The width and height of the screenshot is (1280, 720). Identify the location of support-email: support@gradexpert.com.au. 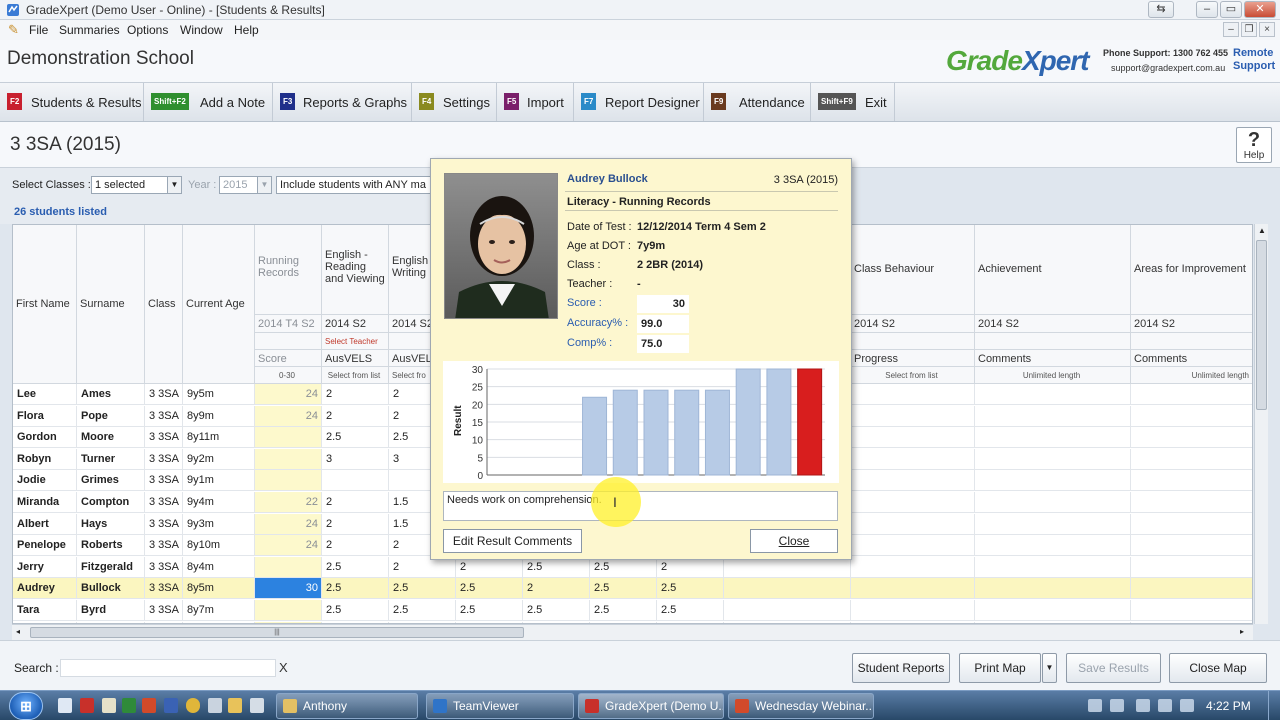
(1168, 68).